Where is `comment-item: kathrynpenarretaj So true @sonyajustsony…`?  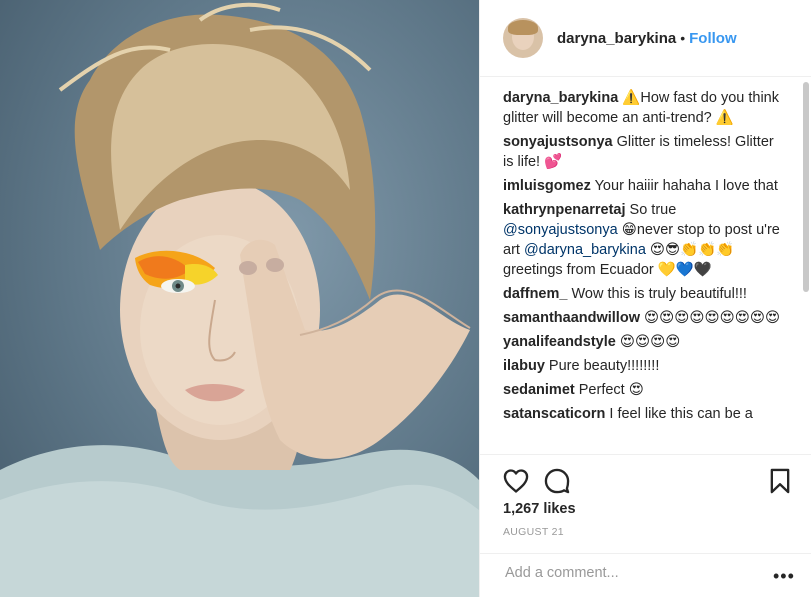 comment-item: kathrynpenarretaj So true @sonyajustsony… is located at coordinates (644, 240).